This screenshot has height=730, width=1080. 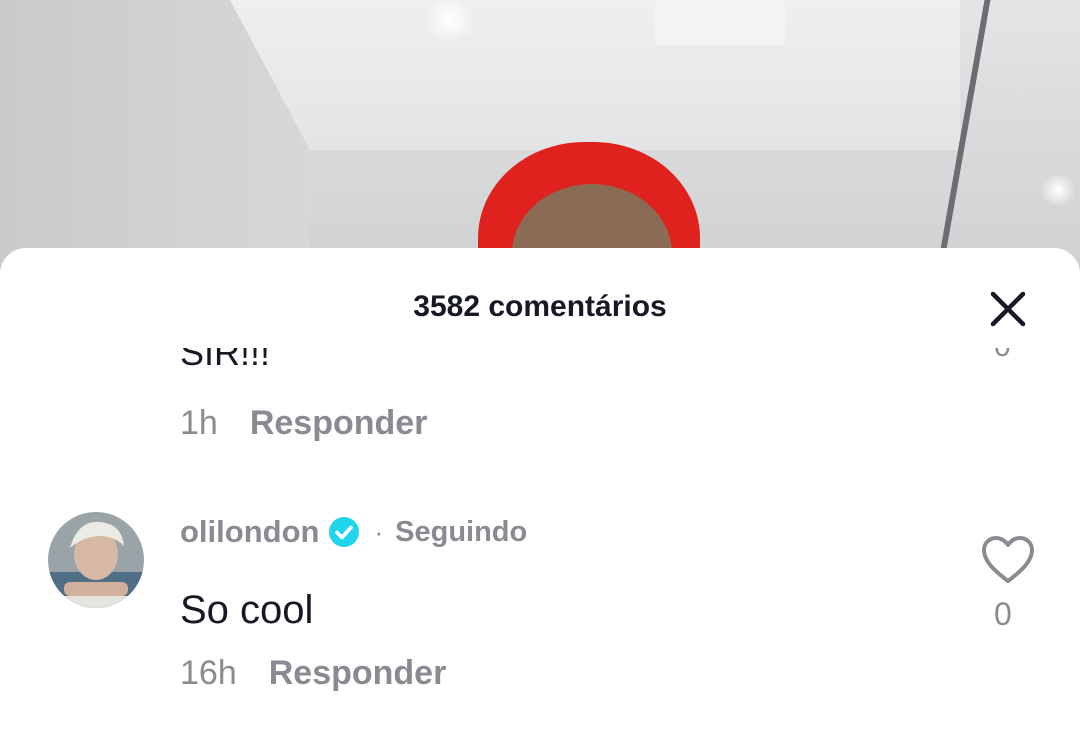 I want to click on comment-text: So cool, so click(x=247, y=610).